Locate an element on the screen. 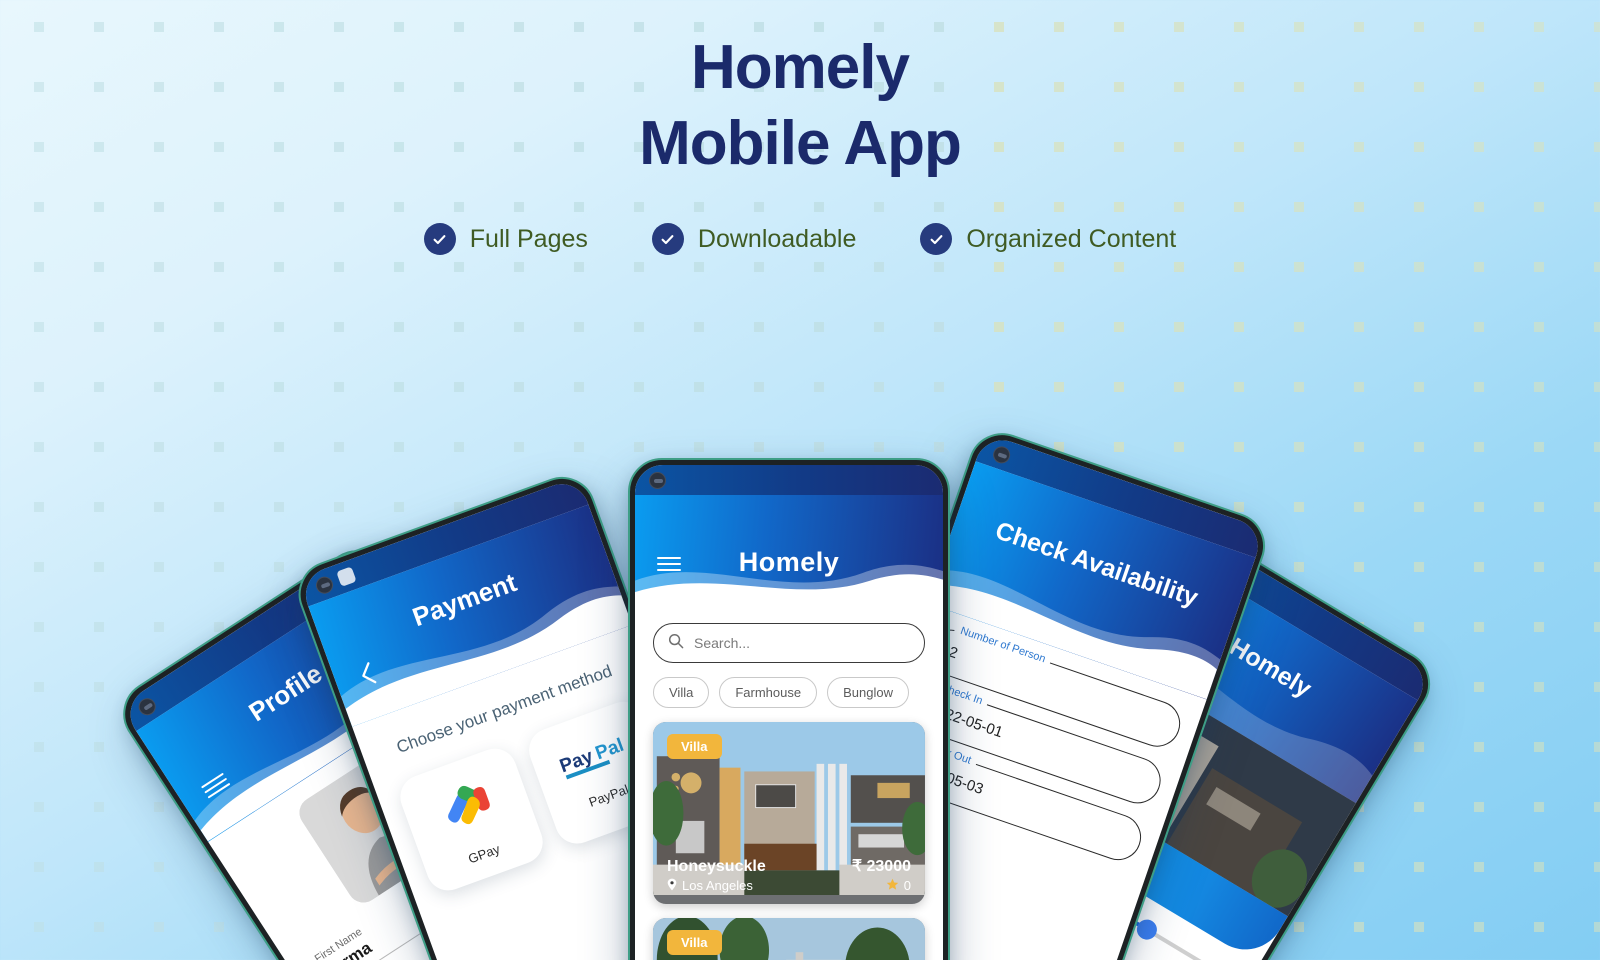 The image size is (1600, 960). map-pin-icon is located at coordinates (672, 886).